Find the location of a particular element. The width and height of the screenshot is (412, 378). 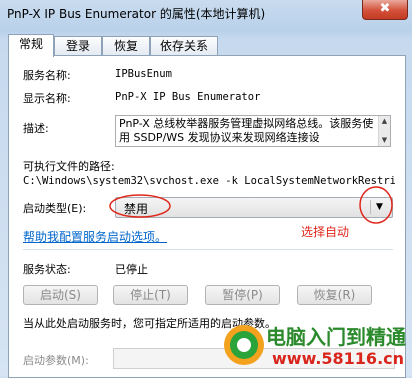

service-status-label: 服务状态: is located at coordinates (47, 269).